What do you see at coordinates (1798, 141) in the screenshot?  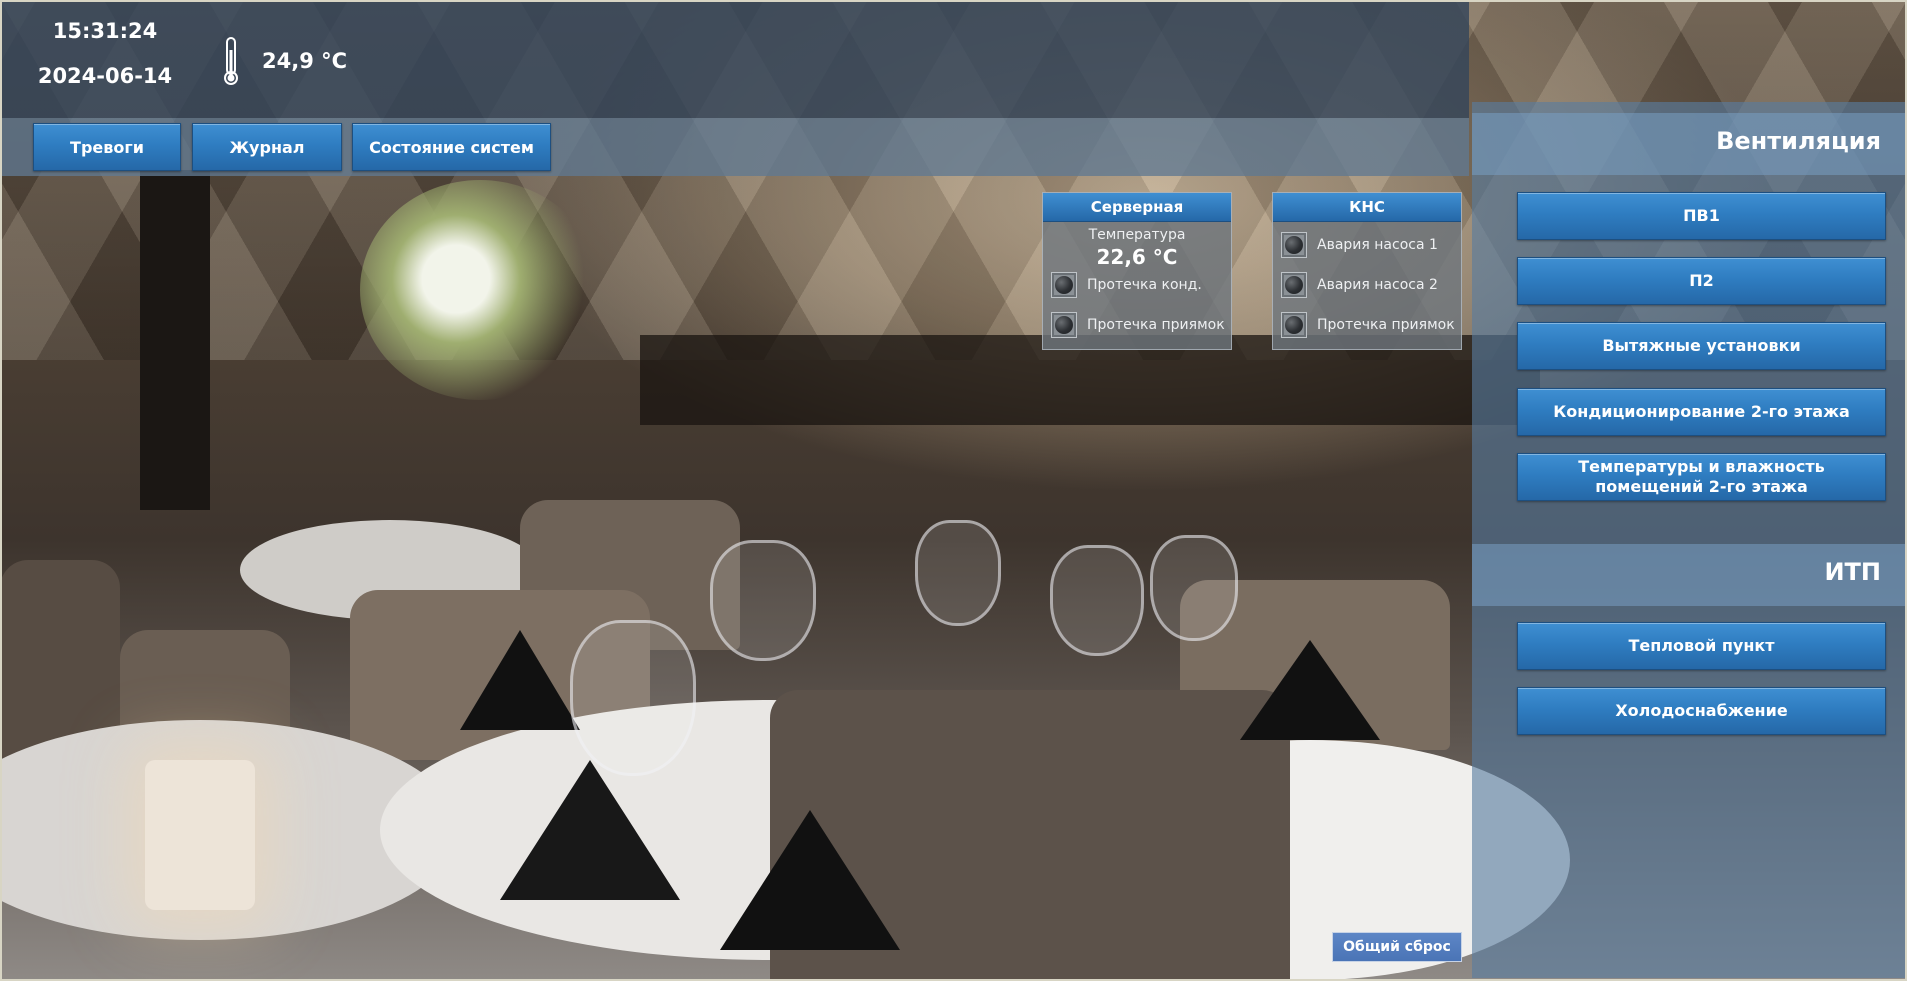 I see `ventilation-title: Вентиляция` at bounding box center [1798, 141].